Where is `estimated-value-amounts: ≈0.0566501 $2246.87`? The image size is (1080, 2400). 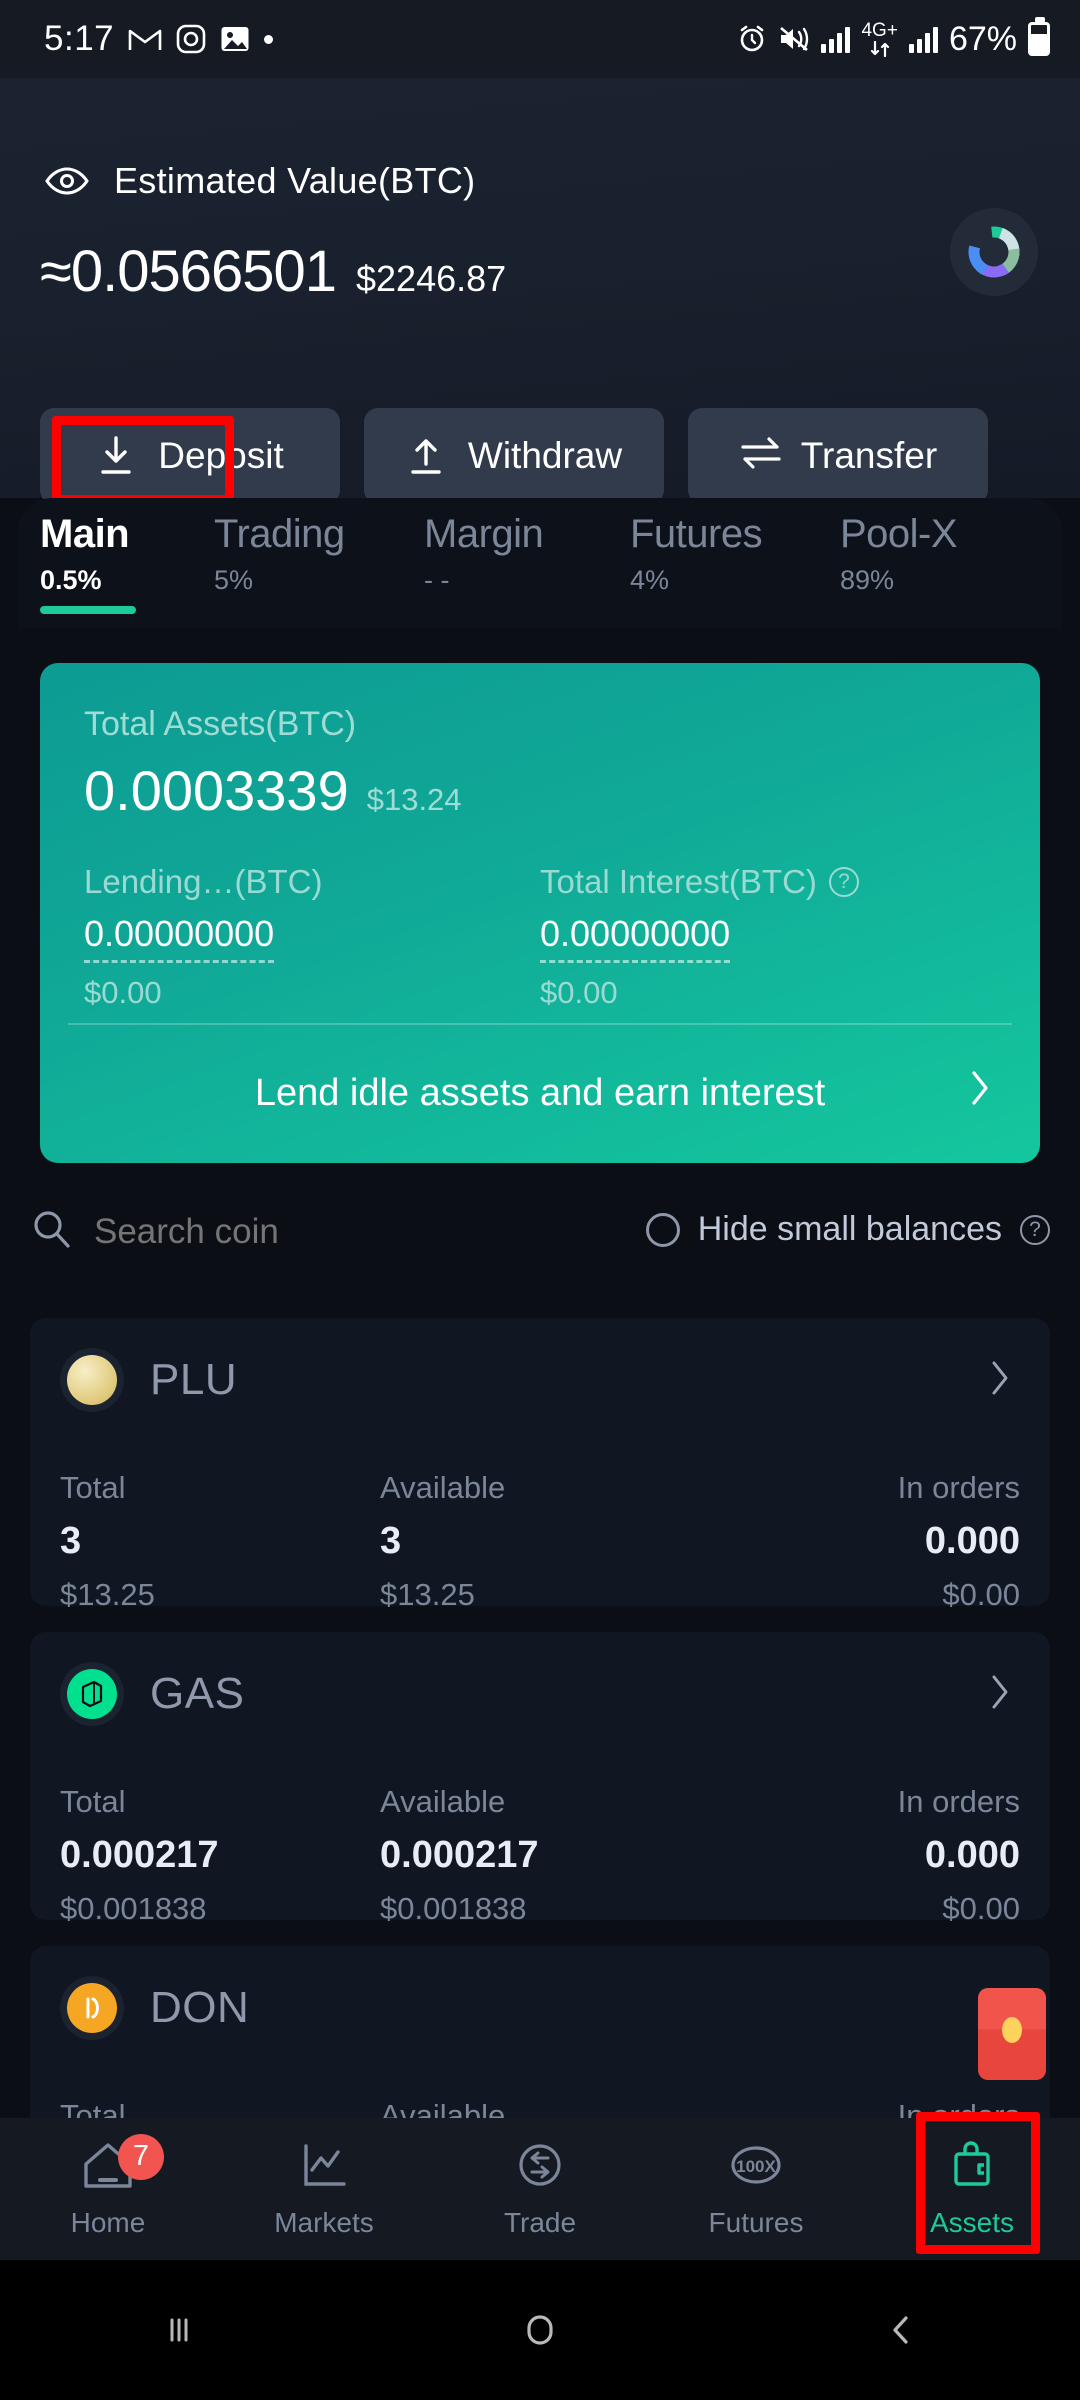 estimated-value-amounts: ≈0.0566501 $2246.87 is located at coordinates (273, 271).